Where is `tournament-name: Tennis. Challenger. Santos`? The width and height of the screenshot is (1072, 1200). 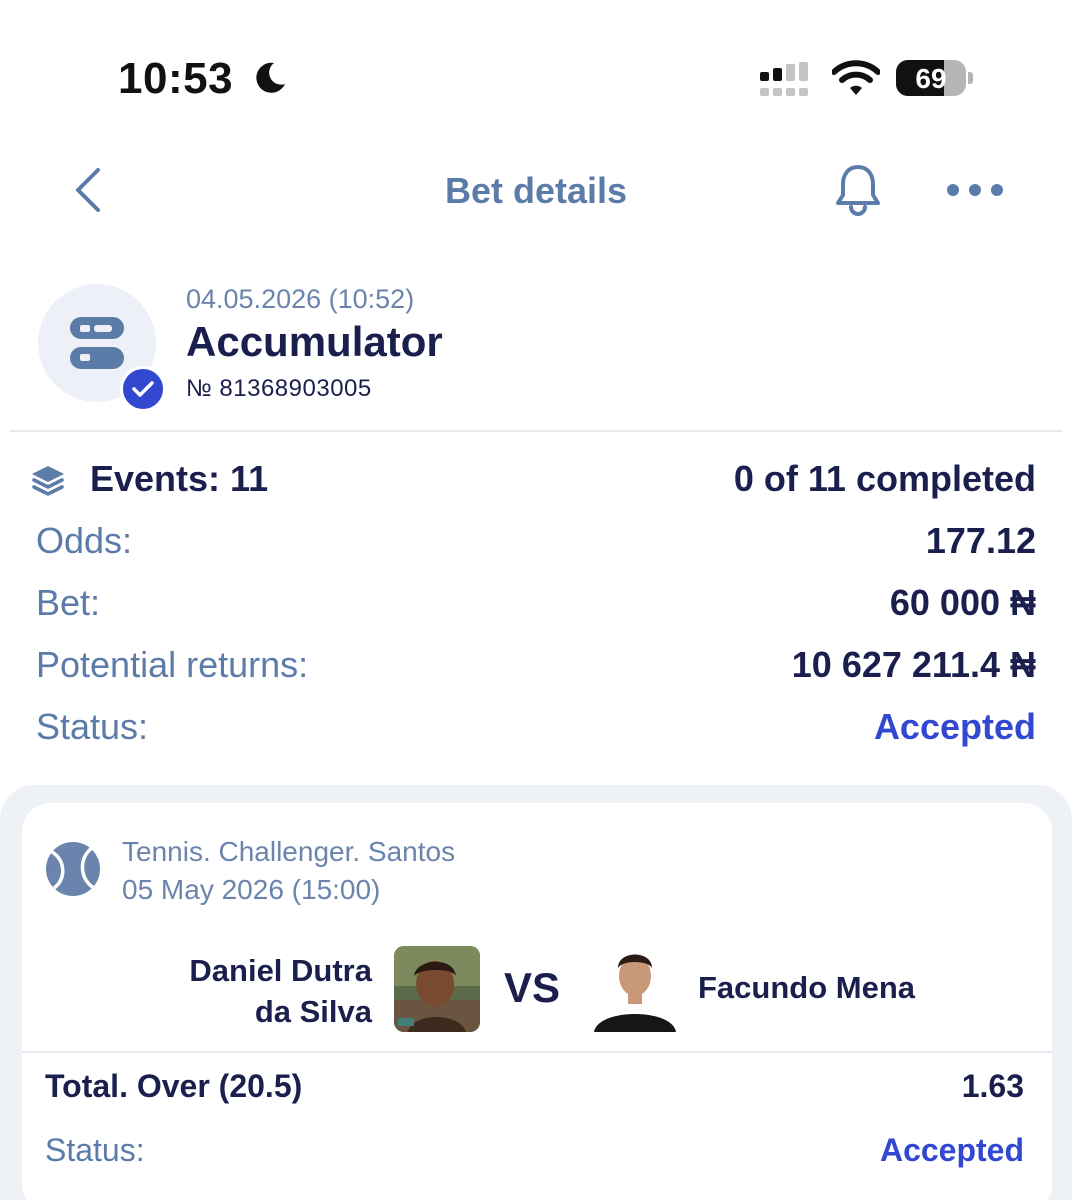
tournament-name: Tennis. Challenger. Santos is located at coordinates (289, 851).